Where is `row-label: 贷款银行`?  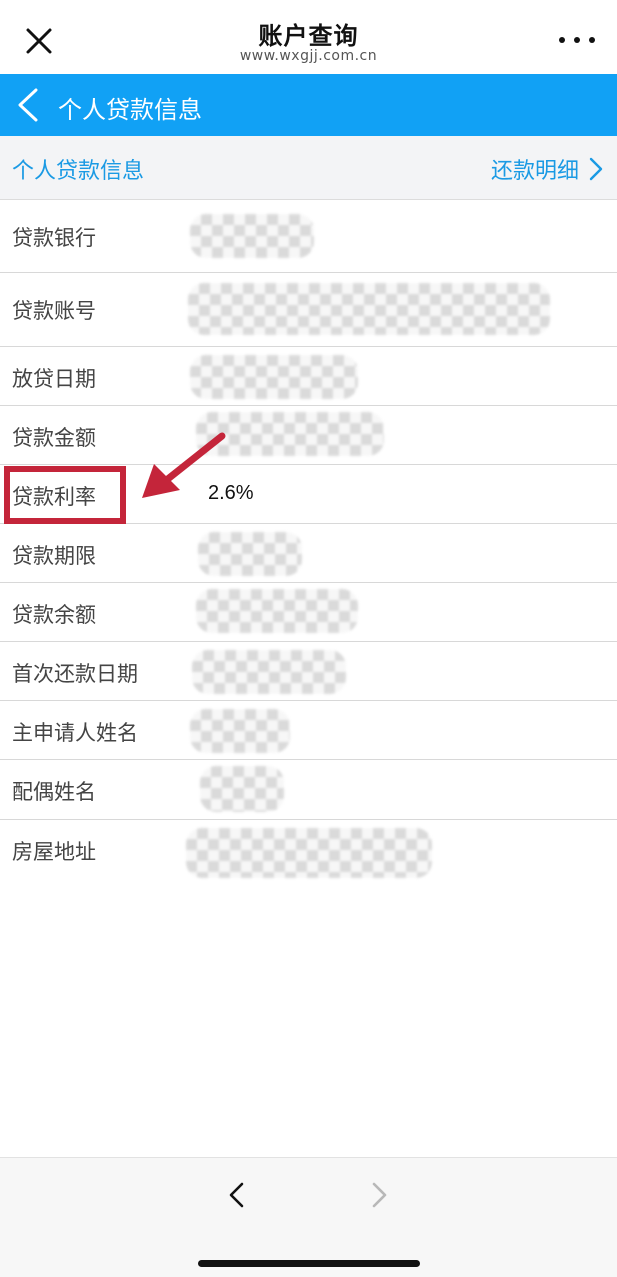 row-label: 贷款银行 is located at coordinates (54, 238).